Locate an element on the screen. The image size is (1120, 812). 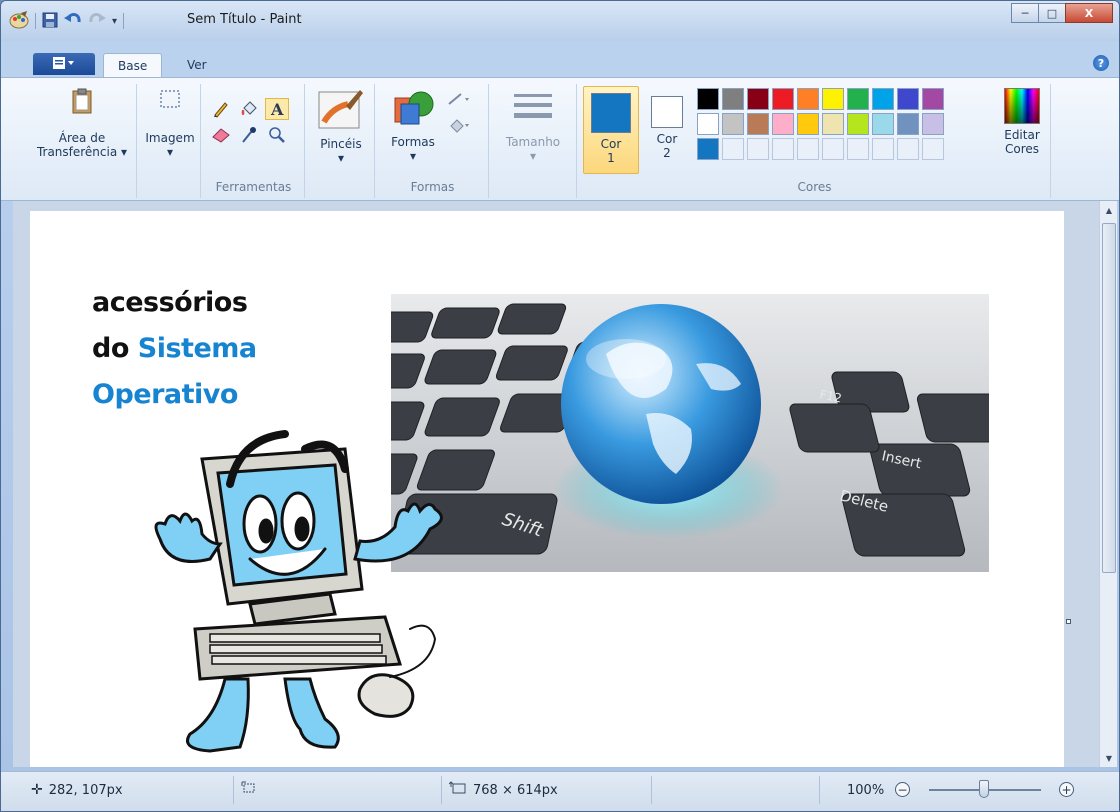
minimize-button: ─ is located at coordinates (1025, 13).